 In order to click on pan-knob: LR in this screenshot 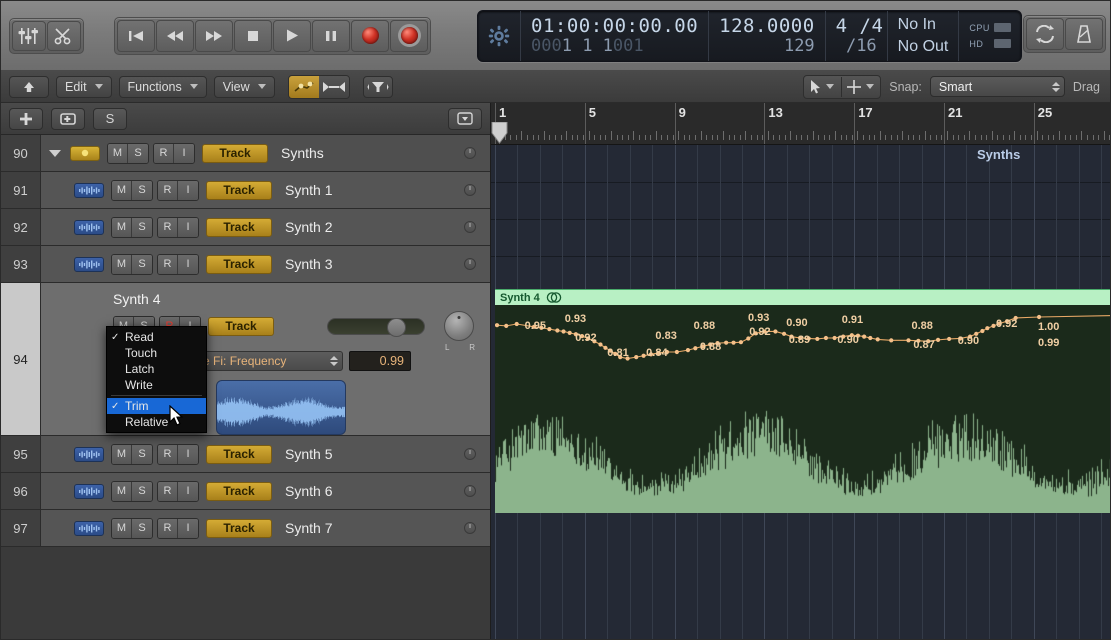, I will do `click(459, 331)`.